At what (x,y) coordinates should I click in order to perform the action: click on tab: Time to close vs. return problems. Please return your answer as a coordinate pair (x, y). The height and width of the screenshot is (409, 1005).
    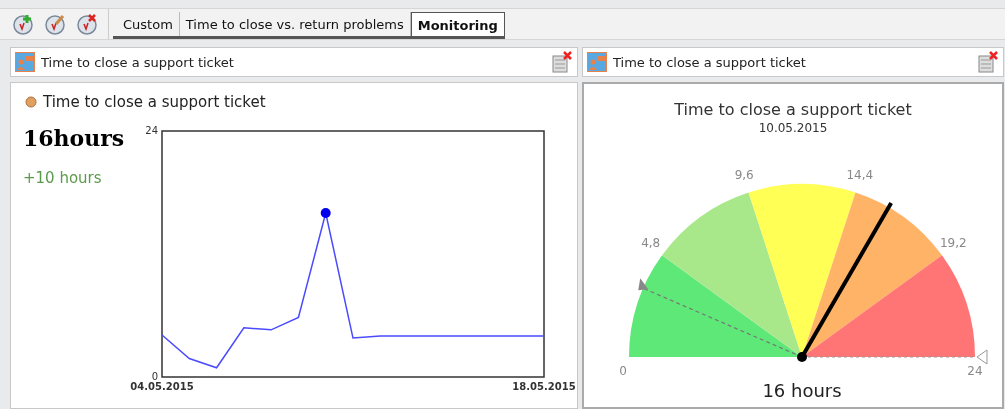
    Looking at the image, I should click on (295, 24).